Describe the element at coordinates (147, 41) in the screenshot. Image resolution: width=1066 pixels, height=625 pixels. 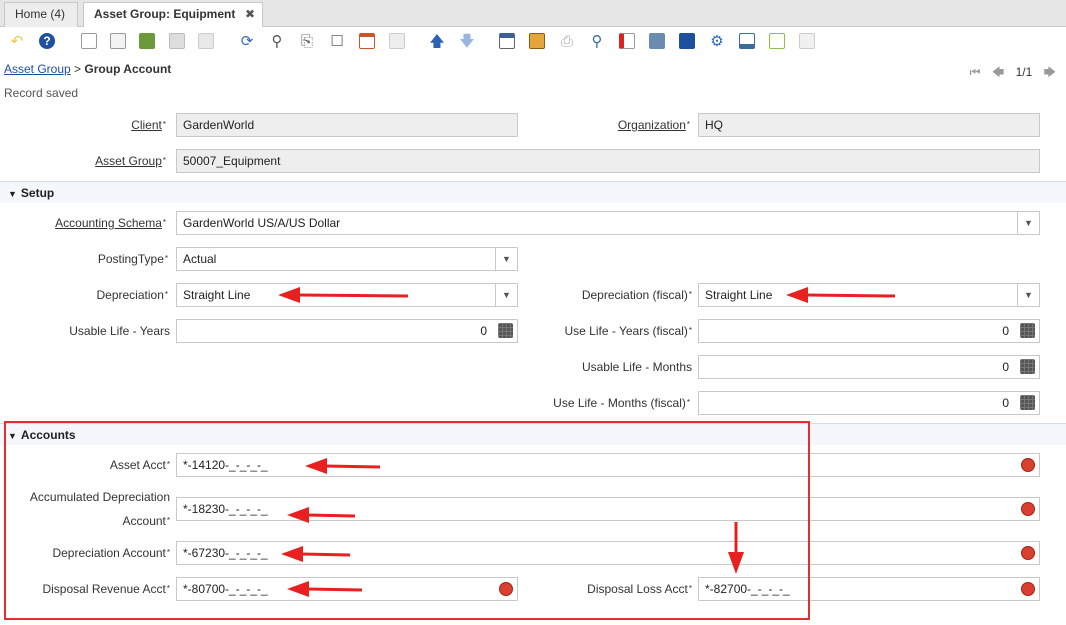
I see `delete-record-icon` at that location.